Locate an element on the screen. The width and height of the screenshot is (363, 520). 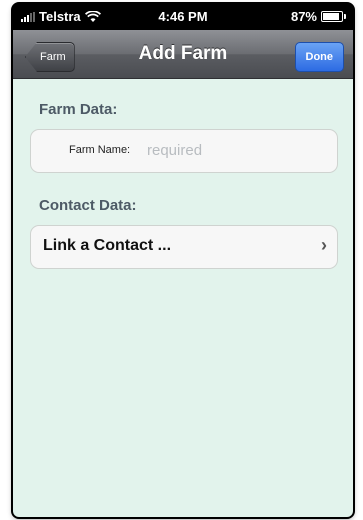
farm-name-label: Farm Name: is located at coordinates (100, 150).